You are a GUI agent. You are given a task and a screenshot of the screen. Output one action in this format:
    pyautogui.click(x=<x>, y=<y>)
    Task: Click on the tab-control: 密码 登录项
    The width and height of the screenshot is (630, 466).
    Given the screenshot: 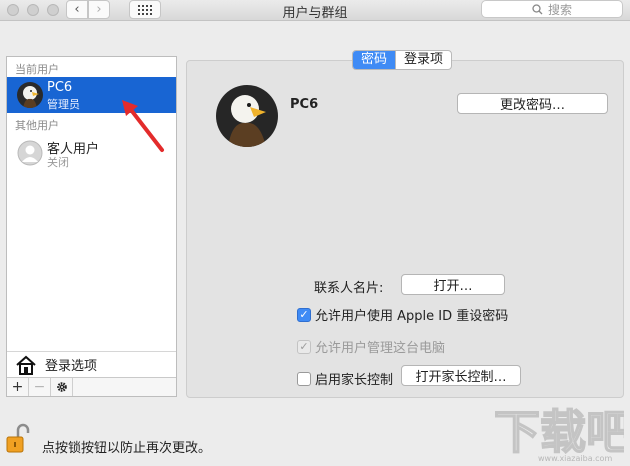 What is the action you would take?
    pyautogui.click(x=402, y=60)
    